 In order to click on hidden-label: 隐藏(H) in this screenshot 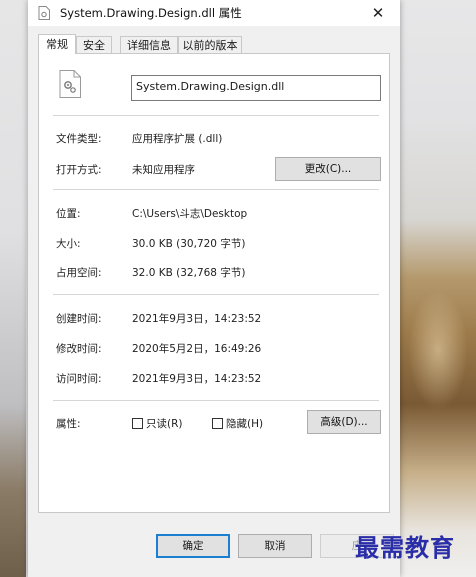, I will do `click(244, 423)`.